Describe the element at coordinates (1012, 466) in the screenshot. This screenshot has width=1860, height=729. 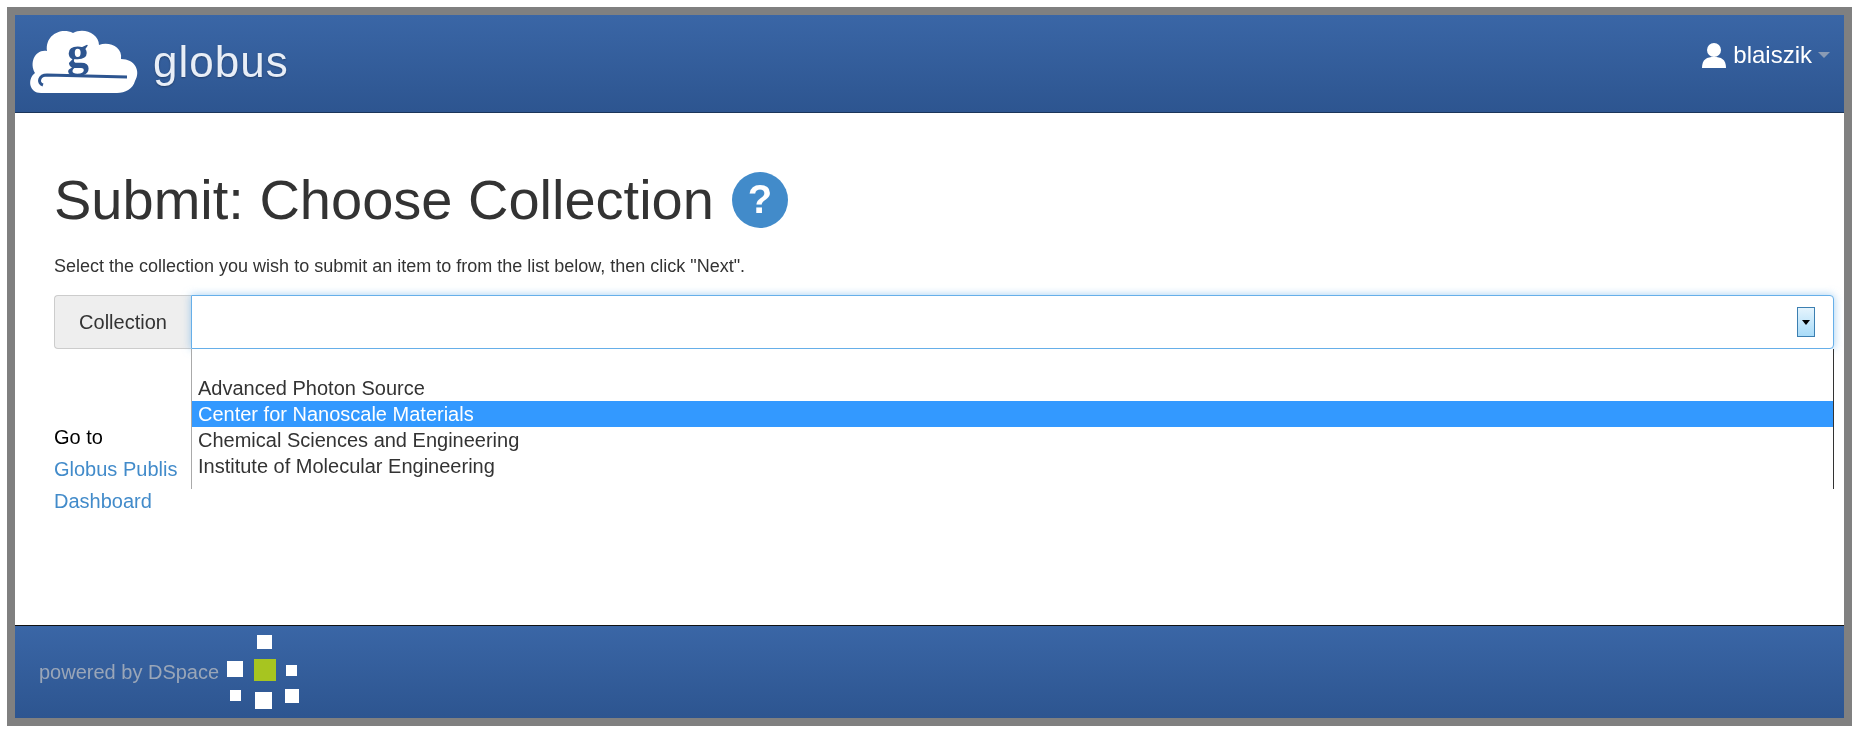
I see `dropdown-option: Institute of Molecular Engineering` at that location.